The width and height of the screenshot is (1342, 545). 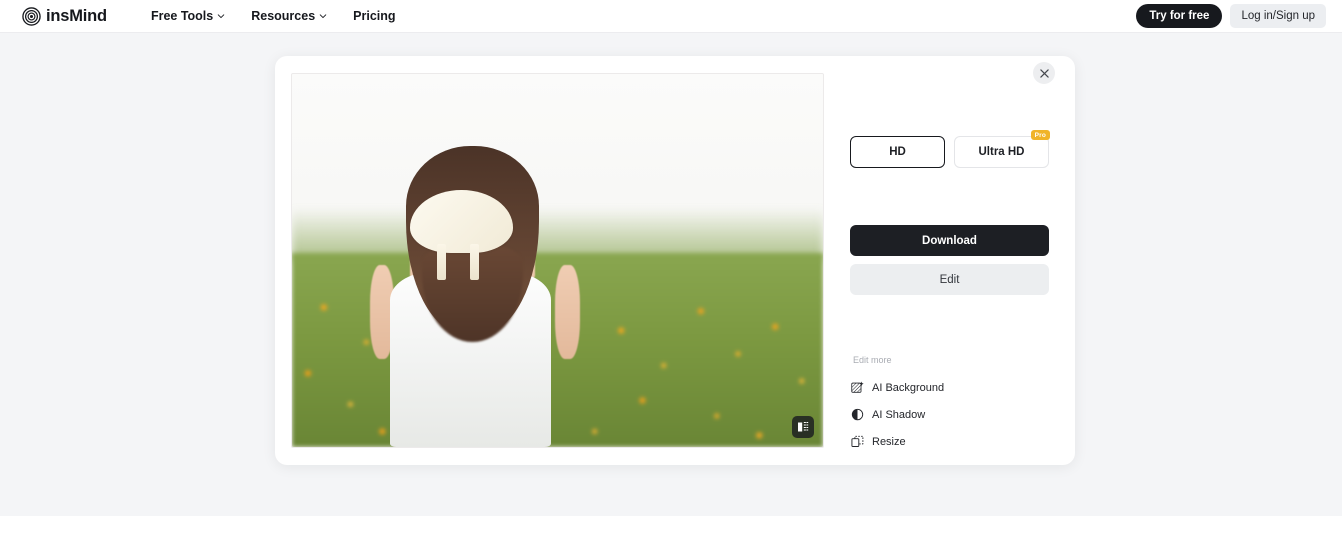 I want to click on edit-more-item-ai-background-label: AI Background, so click(x=908, y=387).